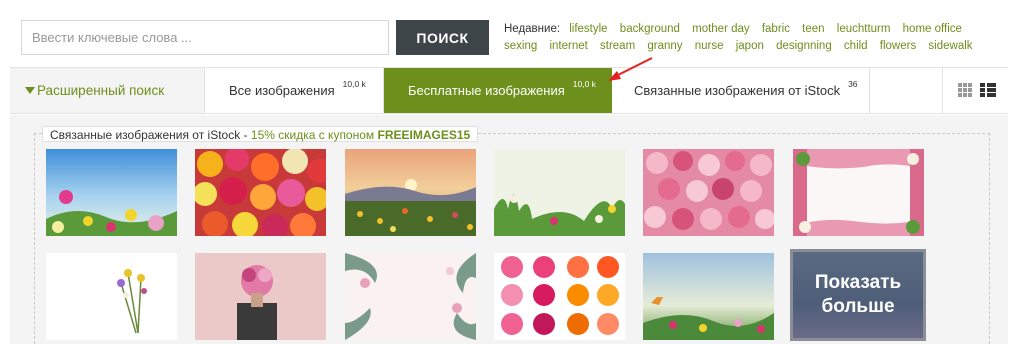 This screenshot has width=1024, height=344. Describe the element at coordinates (898, 46) in the screenshot. I see `recent-link: flowers` at that location.